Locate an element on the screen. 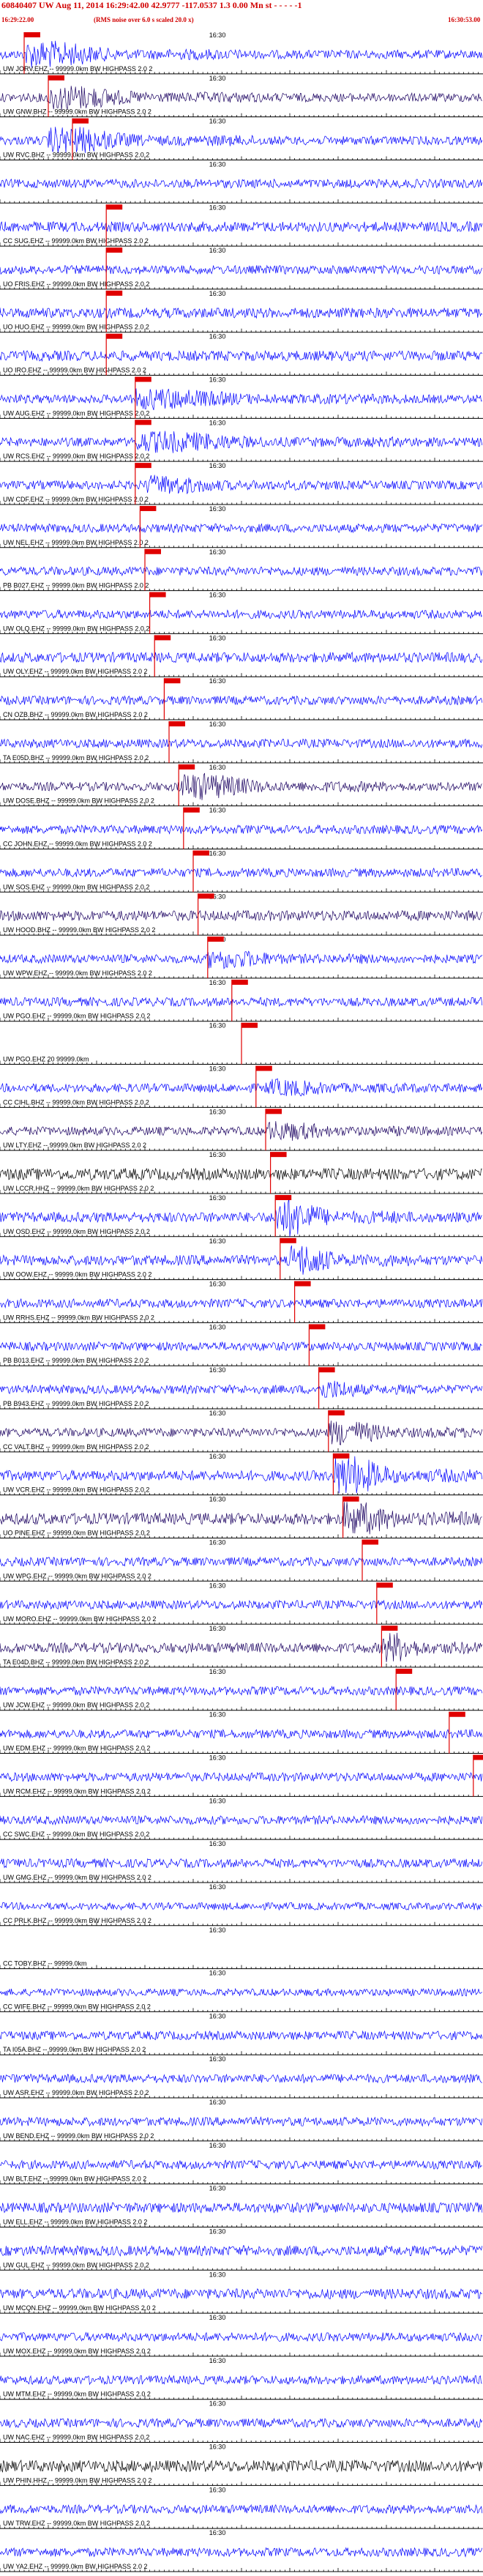 This screenshot has height=2576, width=483. station-label: CC TOBY.BHZ -- 99999.0km is located at coordinates (45, 1964).